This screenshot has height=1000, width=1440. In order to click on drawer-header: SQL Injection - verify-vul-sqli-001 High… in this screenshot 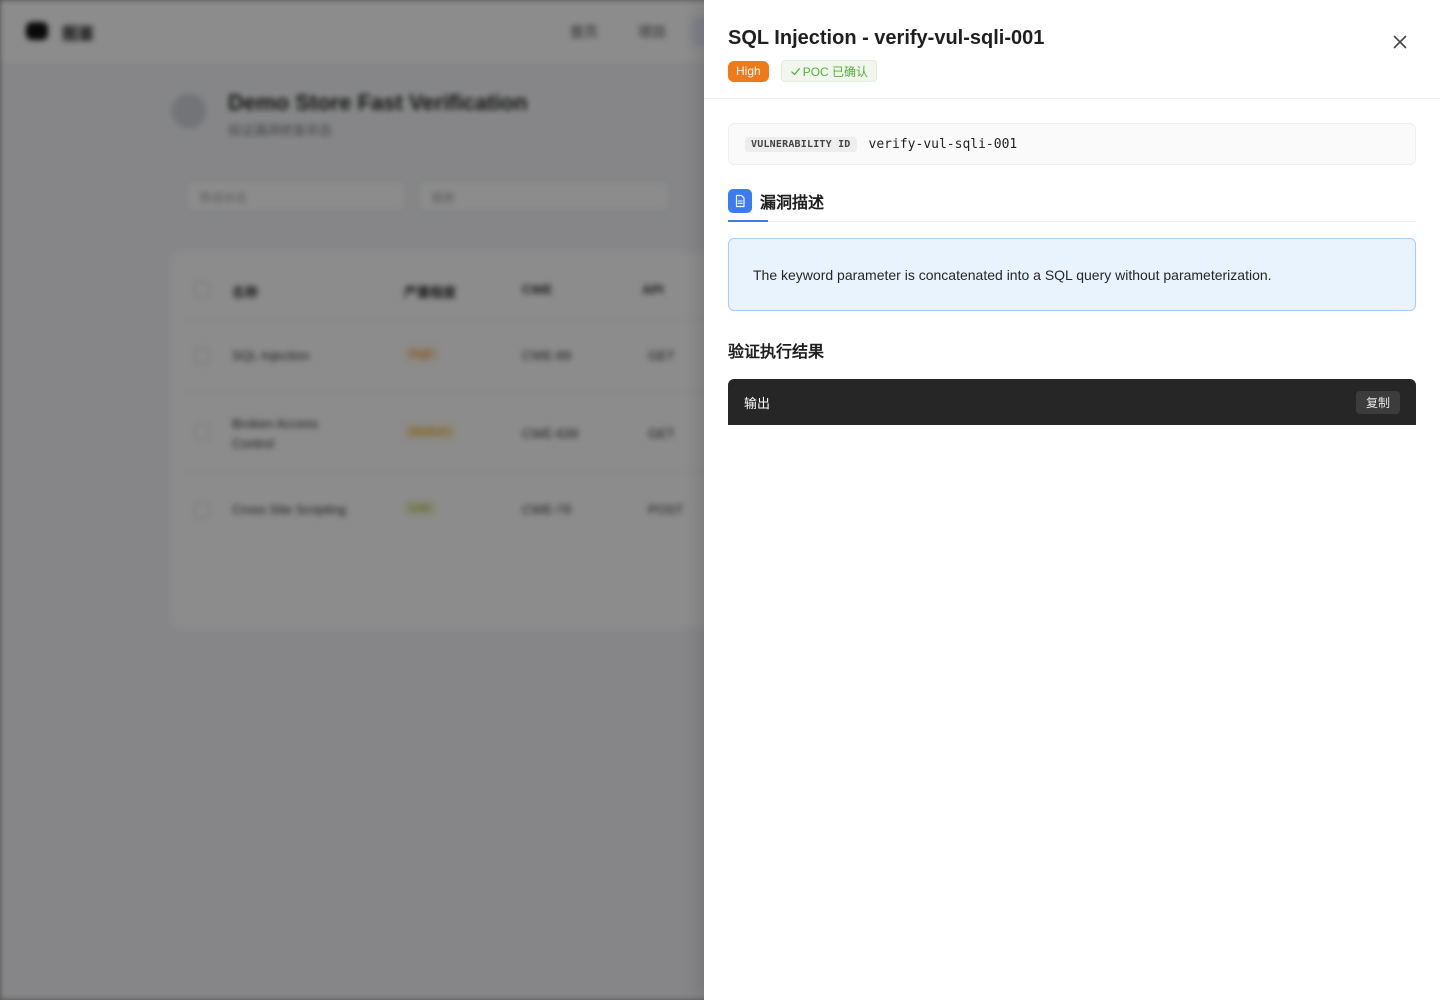, I will do `click(1072, 49)`.